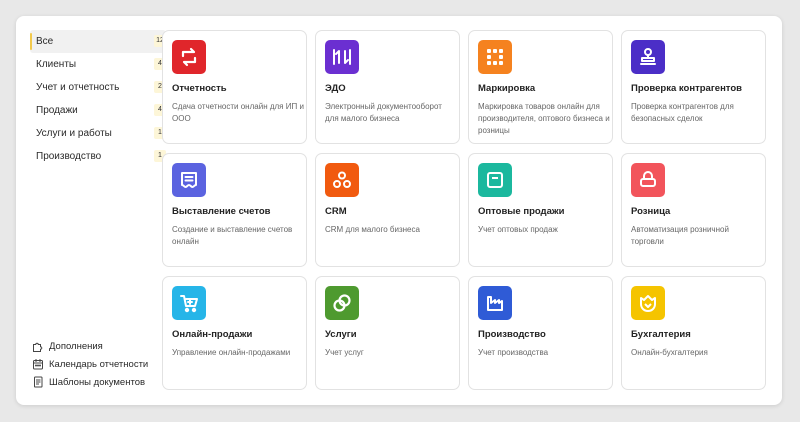  I want to click on grid-dots-icon, so click(495, 57).